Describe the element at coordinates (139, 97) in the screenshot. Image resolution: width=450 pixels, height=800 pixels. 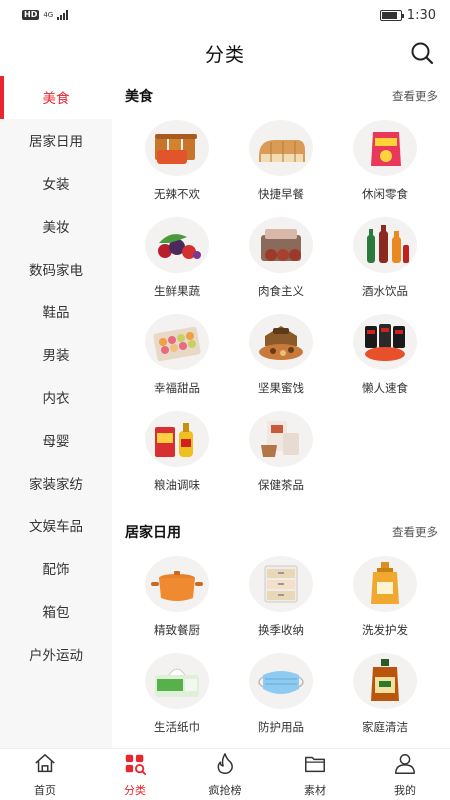
I see `section-title: 美食` at that location.